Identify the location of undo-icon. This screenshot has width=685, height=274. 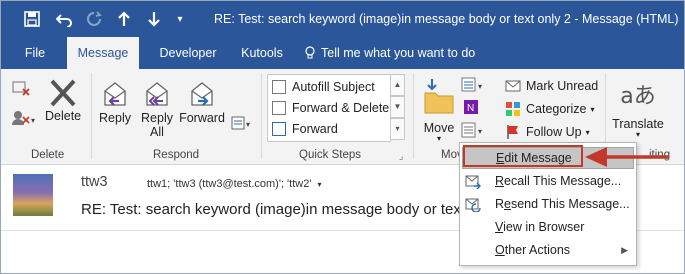
(64, 19).